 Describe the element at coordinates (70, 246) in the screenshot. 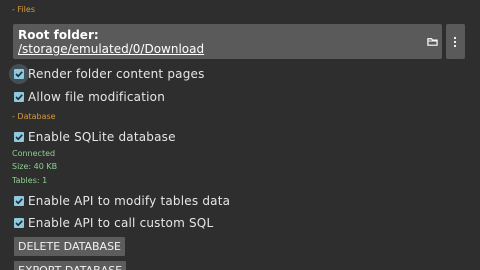

I see `delete-database-button: DELETE DATABASE` at that location.